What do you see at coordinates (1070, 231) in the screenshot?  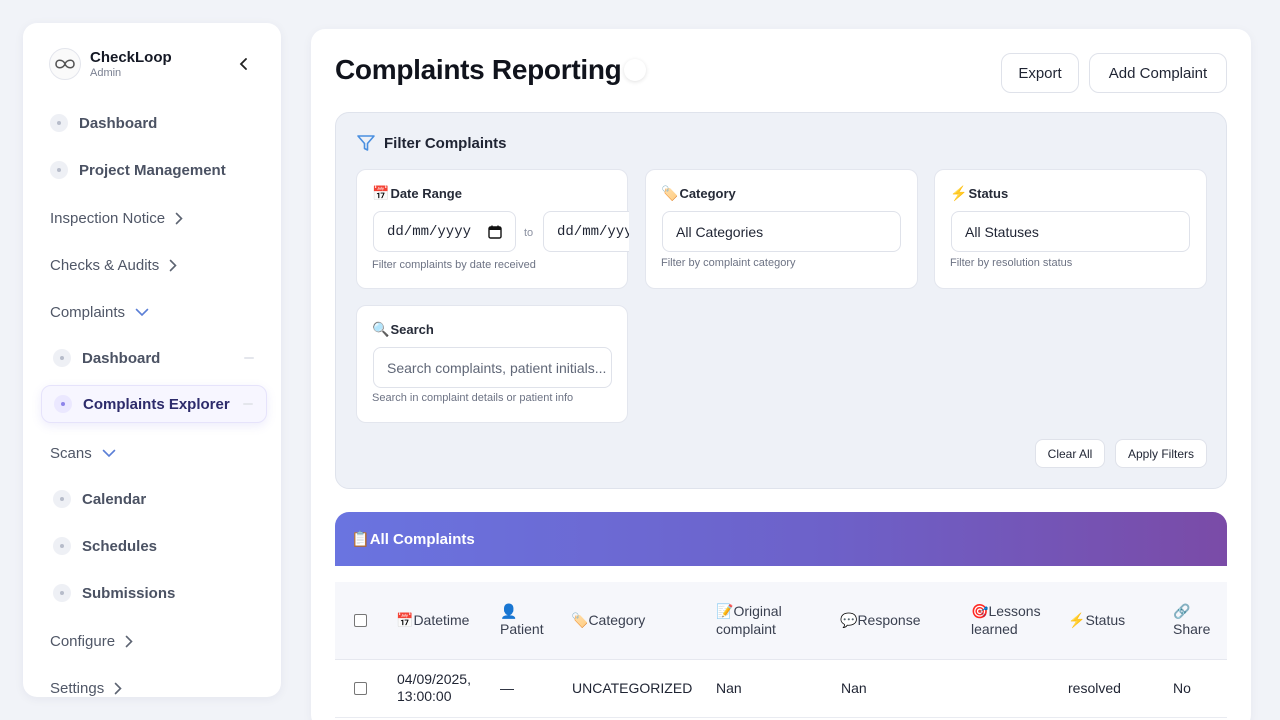 I see `status-select: All Statuses` at bounding box center [1070, 231].